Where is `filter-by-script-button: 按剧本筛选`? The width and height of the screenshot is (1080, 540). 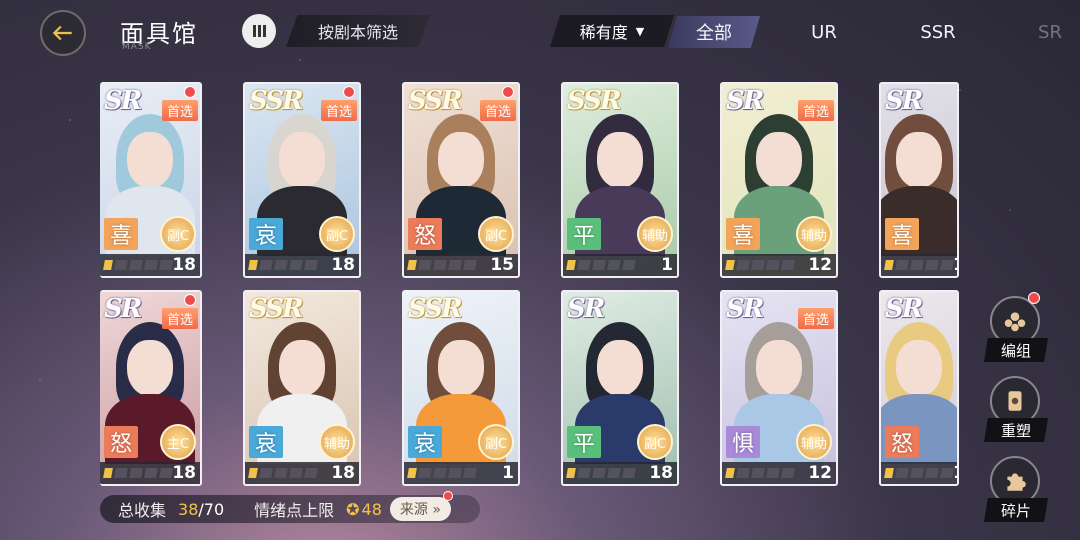 filter-by-script-button: 按剧本筛选 is located at coordinates (358, 31).